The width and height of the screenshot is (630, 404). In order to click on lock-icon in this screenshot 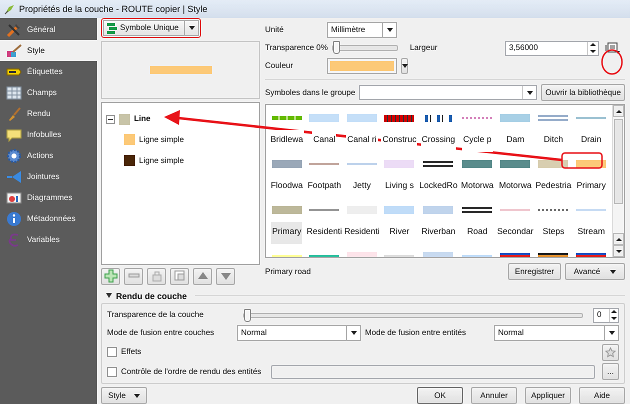, I will do `click(157, 276)`.